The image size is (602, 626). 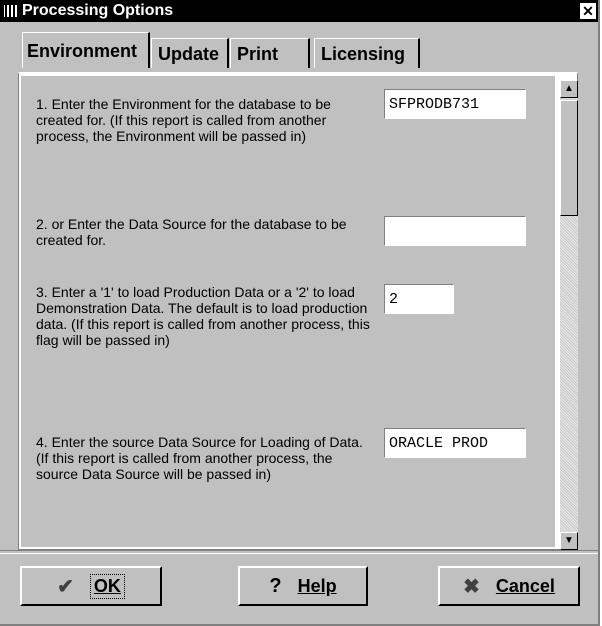 What do you see at coordinates (525, 585) in the screenshot?
I see `cancel-label: Cancel` at bounding box center [525, 585].